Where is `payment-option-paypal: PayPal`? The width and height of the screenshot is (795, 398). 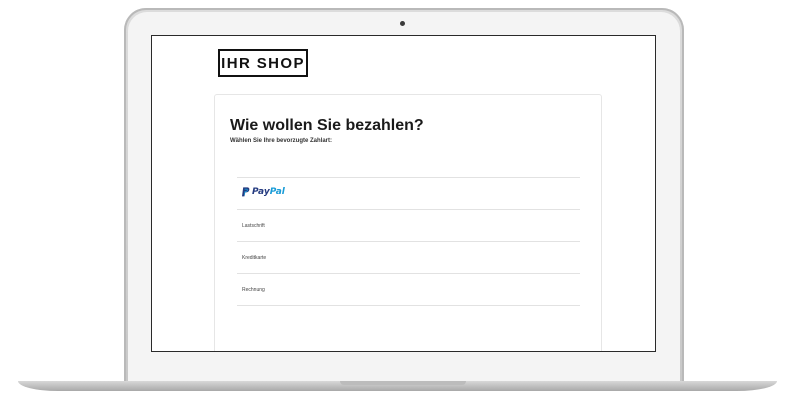 payment-option-paypal: PayPal is located at coordinates (408, 193).